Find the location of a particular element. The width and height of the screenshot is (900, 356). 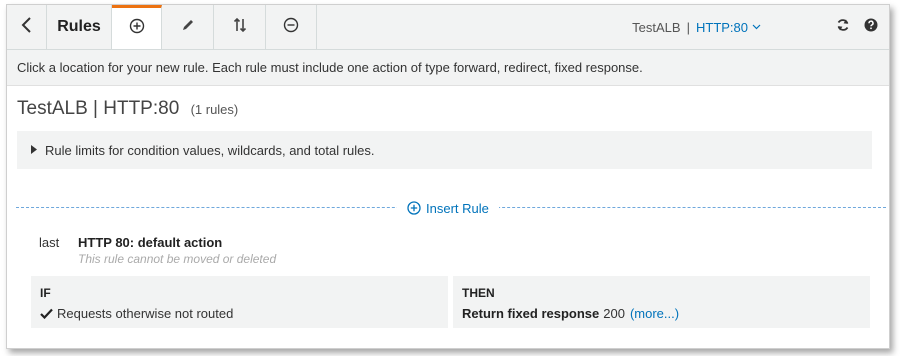

rule-note: This rule cannot be moved or deleted is located at coordinates (177, 259).